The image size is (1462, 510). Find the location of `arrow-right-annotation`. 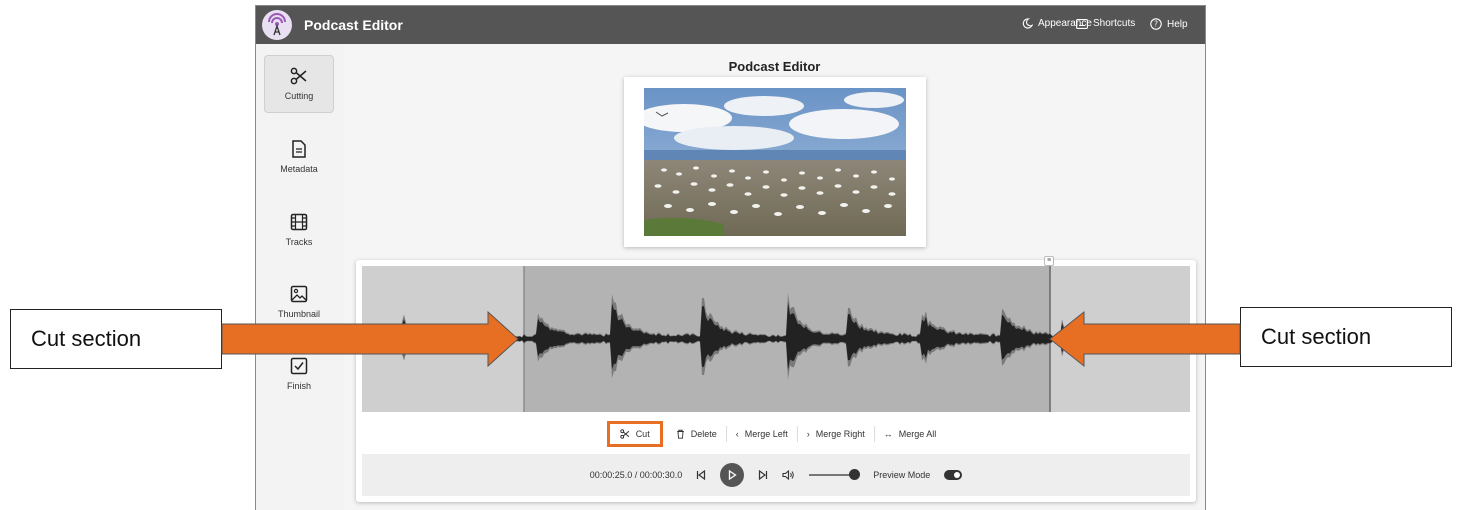

arrow-right-annotation is located at coordinates (370, 339).